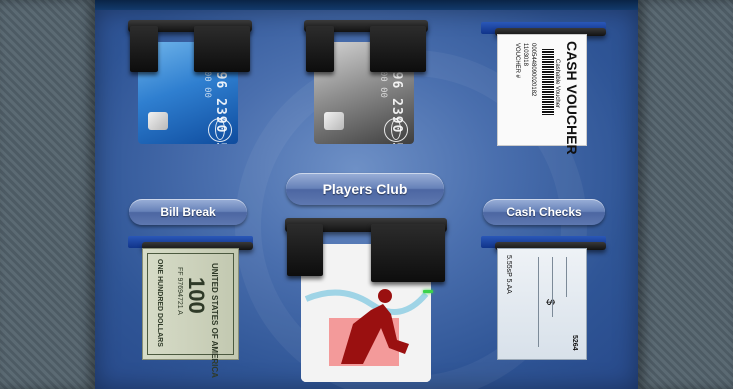 This screenshot has height=389, width=733. What do you see at coordinates (196, 295) in the screenshot?
I see `bill-denomination: 100` at bounding box center [196, 295].